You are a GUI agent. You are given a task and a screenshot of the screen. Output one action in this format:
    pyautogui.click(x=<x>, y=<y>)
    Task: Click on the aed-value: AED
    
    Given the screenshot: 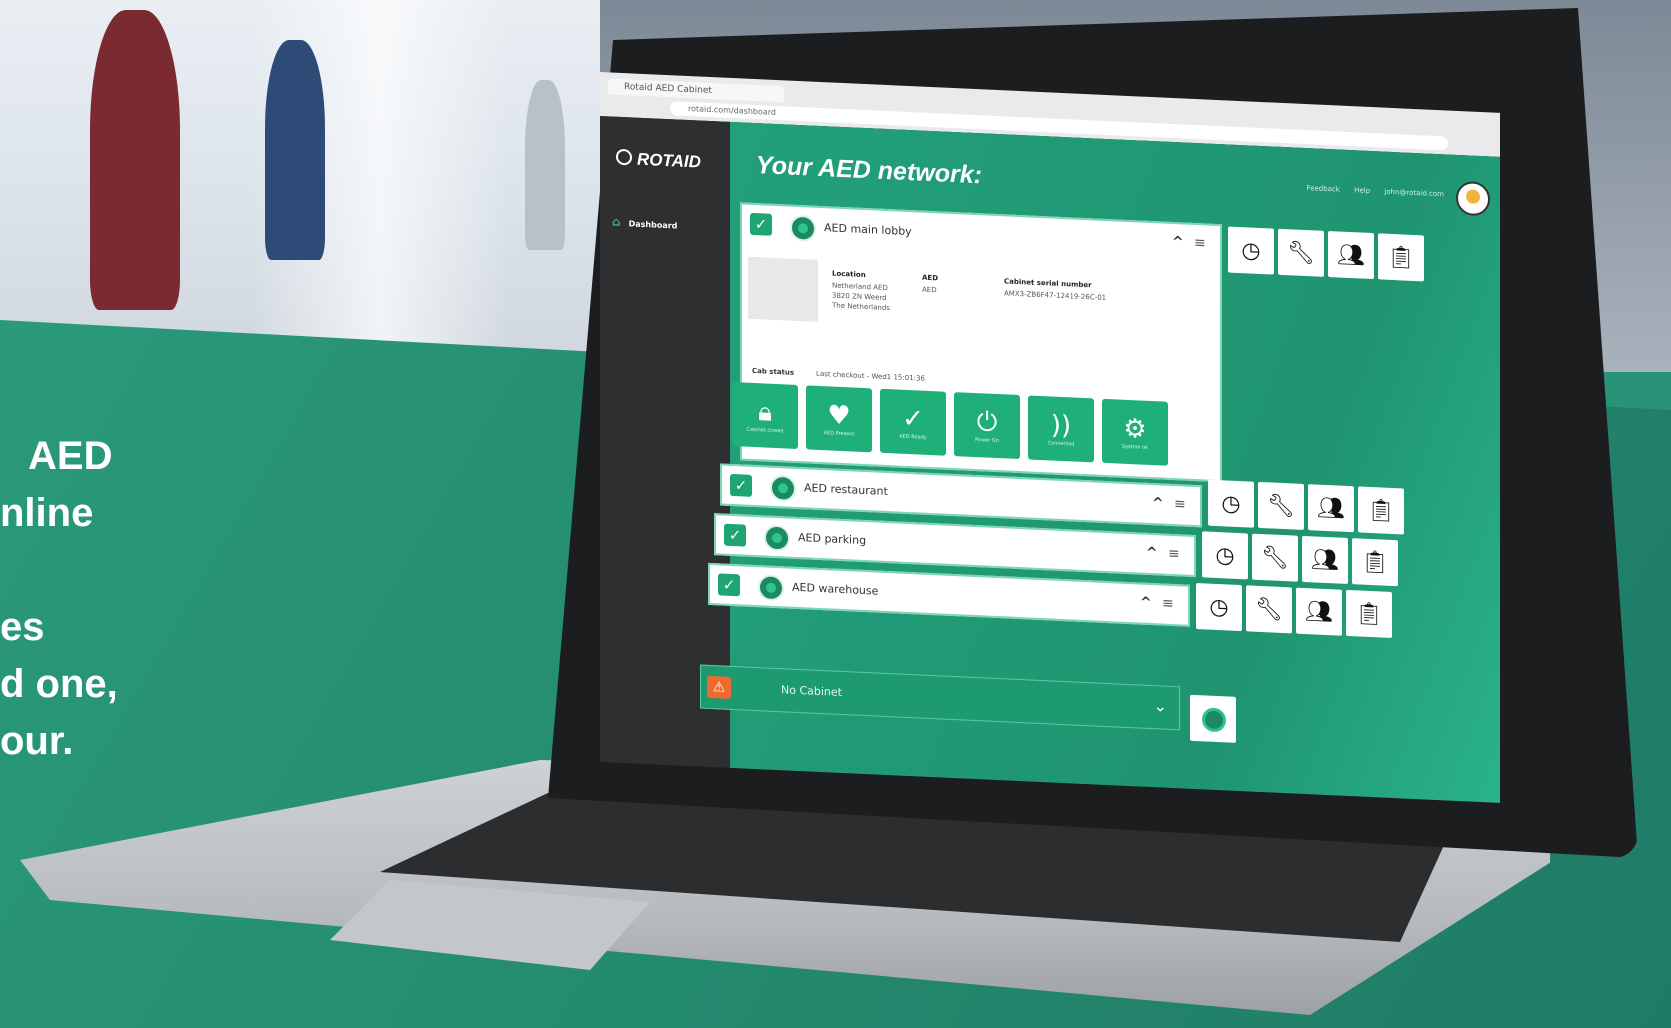 What is the action you would take?
    pyautogui.click(x=929, y=290)
    